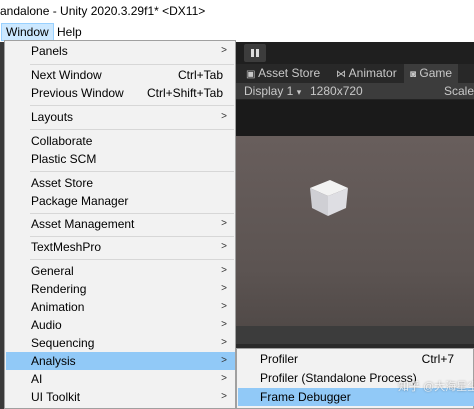 Image resolution: width=474 pixels, height=409 pixels. I want to click on menu-item-package-manager: Package Manager, so click(120, 201).